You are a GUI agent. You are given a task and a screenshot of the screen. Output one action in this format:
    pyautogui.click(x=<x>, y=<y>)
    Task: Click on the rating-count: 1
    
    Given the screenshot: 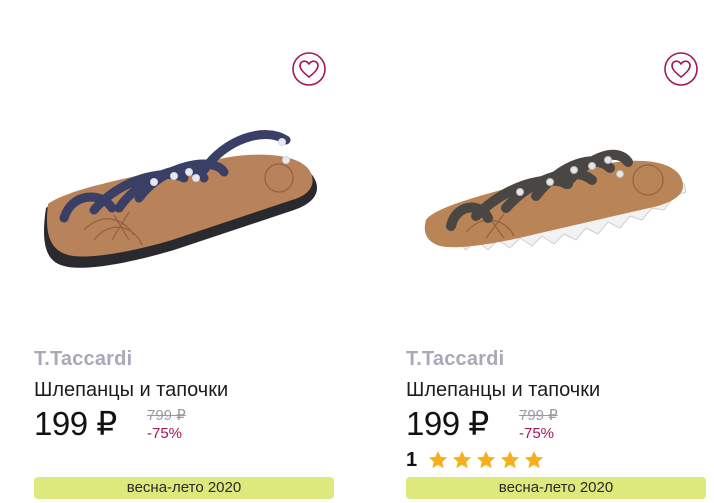 What is the action you would take?
    pyautogui.click(x=412, y=459)
    